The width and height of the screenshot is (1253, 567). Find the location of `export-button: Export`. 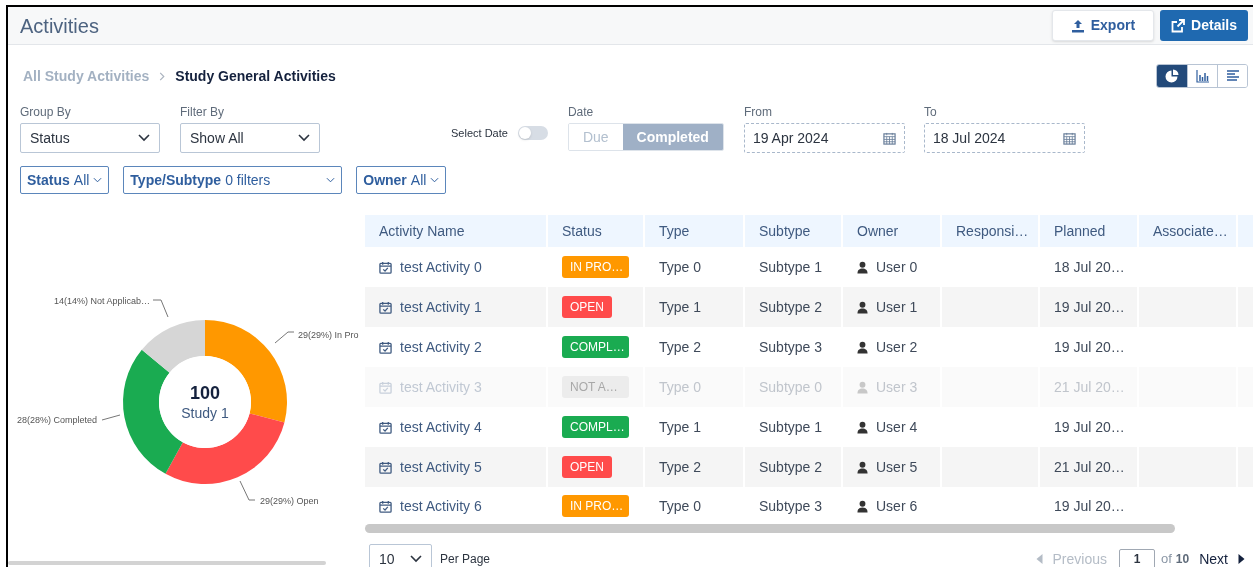

export-button: Export is located at coordinates (1103, 25).